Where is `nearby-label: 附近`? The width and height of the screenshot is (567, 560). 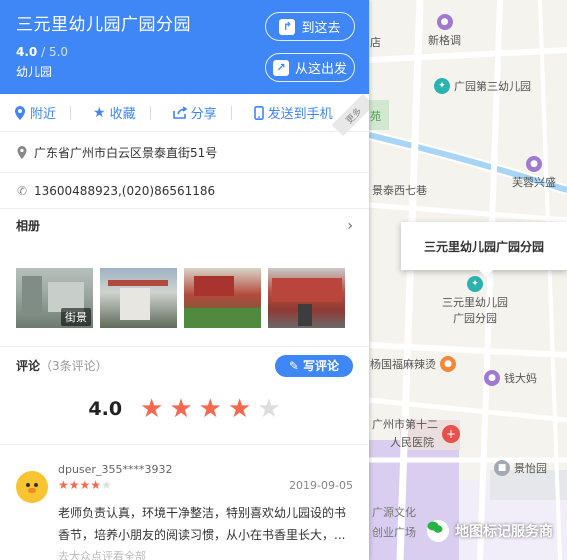 nearby-label: 附近 is located at coordinates (43, 114).